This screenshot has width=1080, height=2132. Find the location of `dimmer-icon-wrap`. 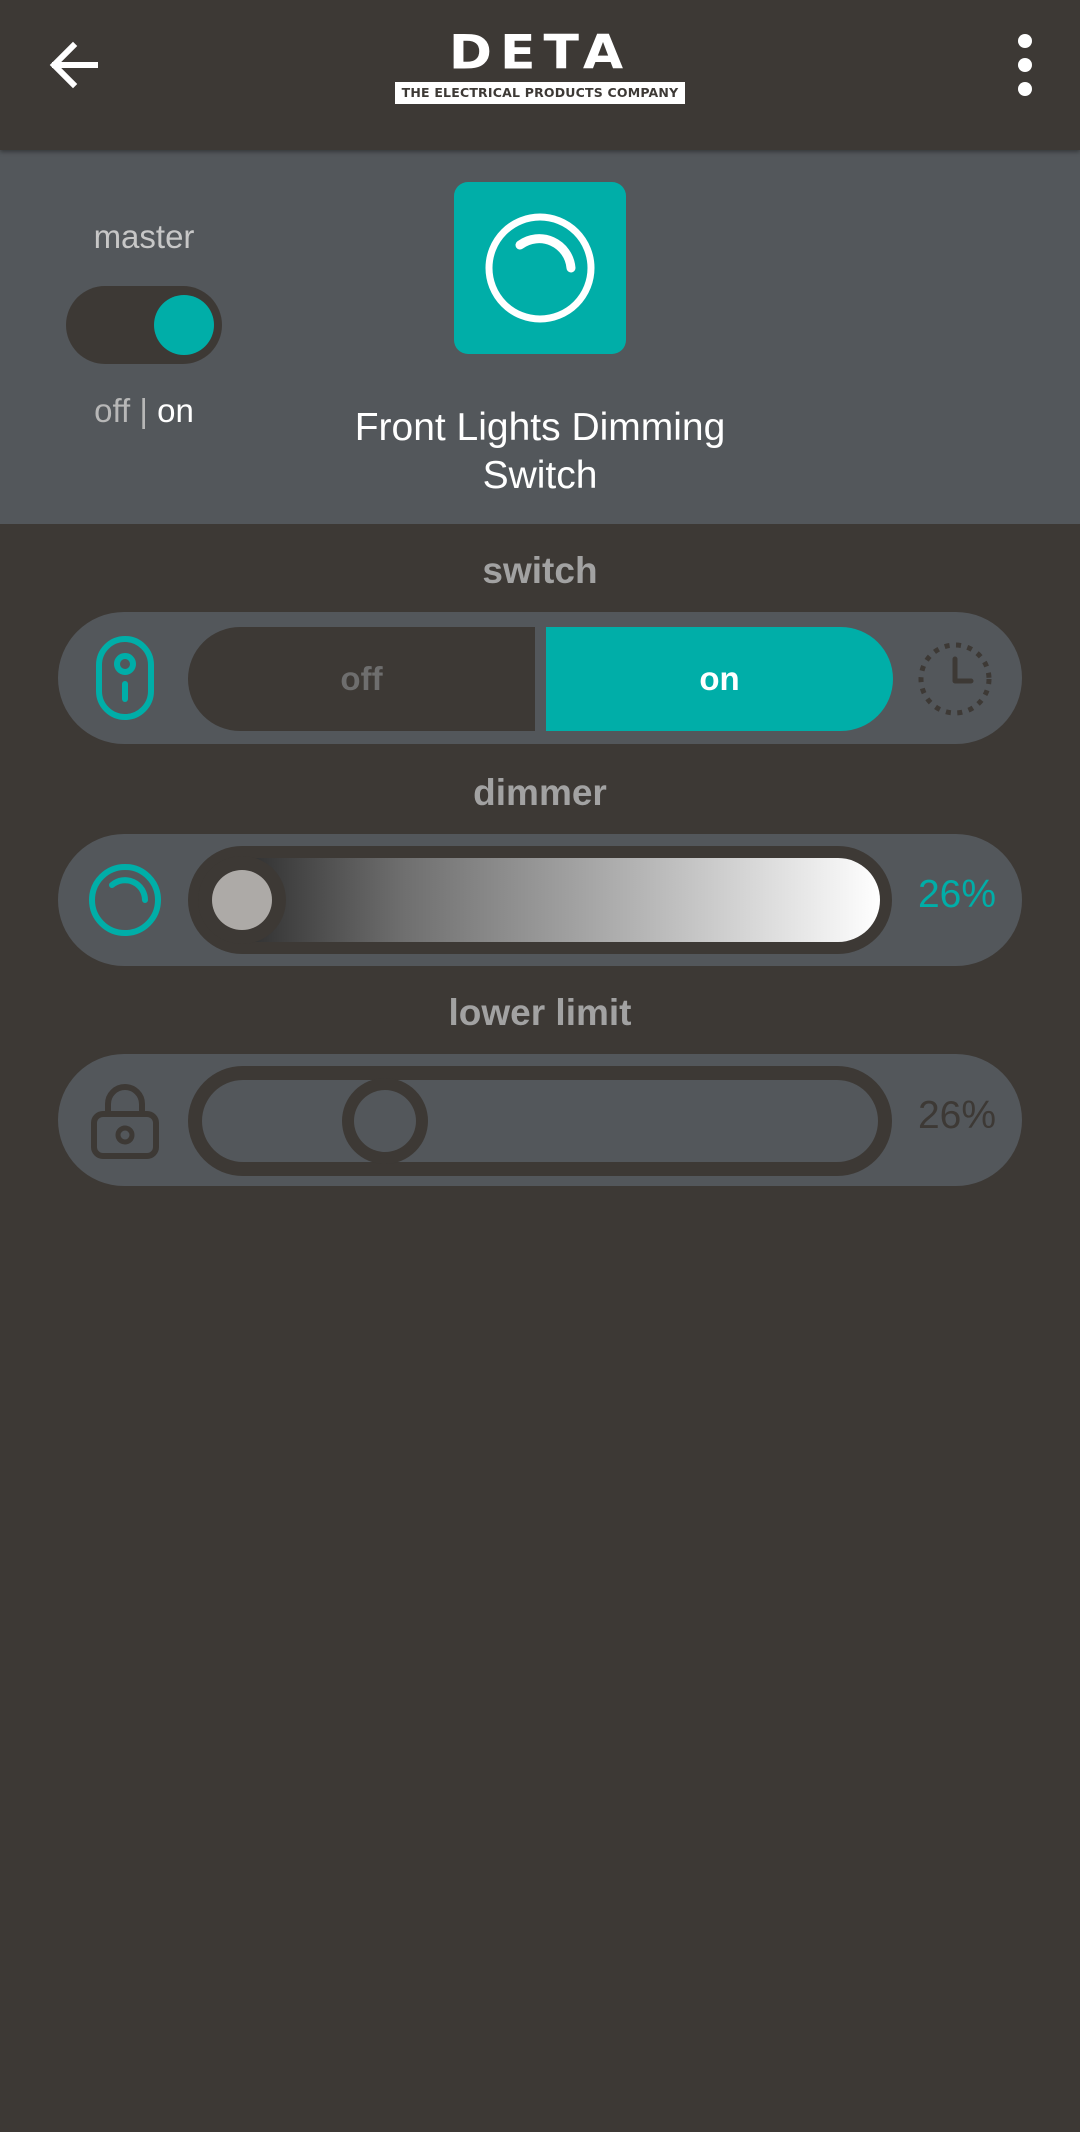

dimmer-icon-wrap is located at coordinates (125, 900).